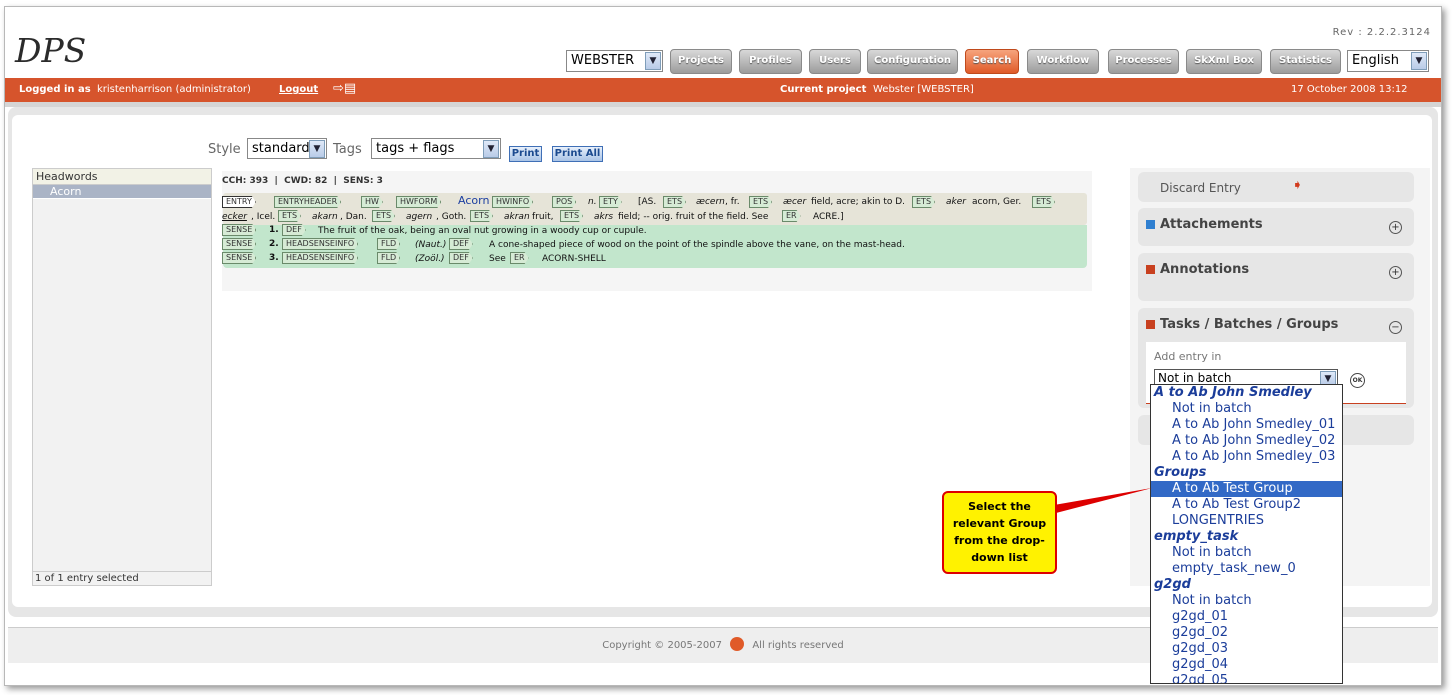 This screenshot has width=1452, height=695. I want to click on dropdown-option: LONGENTRIES, so click(1246, 521).